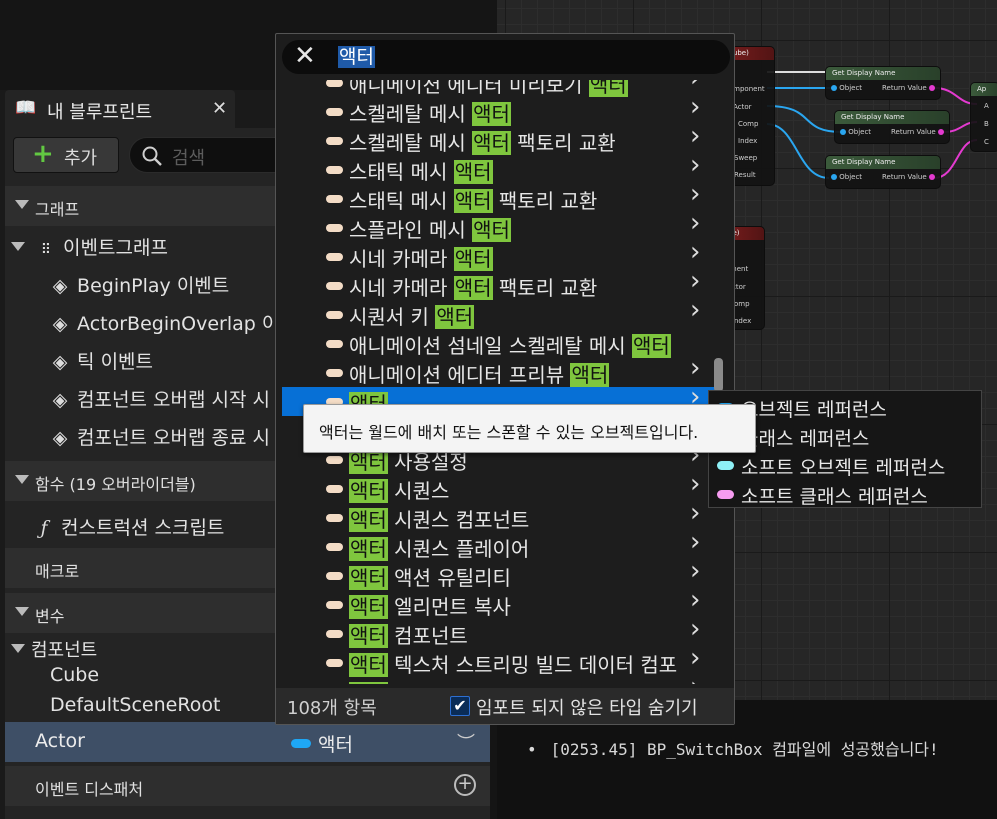  Describe the element at coordinates (152, 156) in the screenshot. I see `search-icon` at that location.